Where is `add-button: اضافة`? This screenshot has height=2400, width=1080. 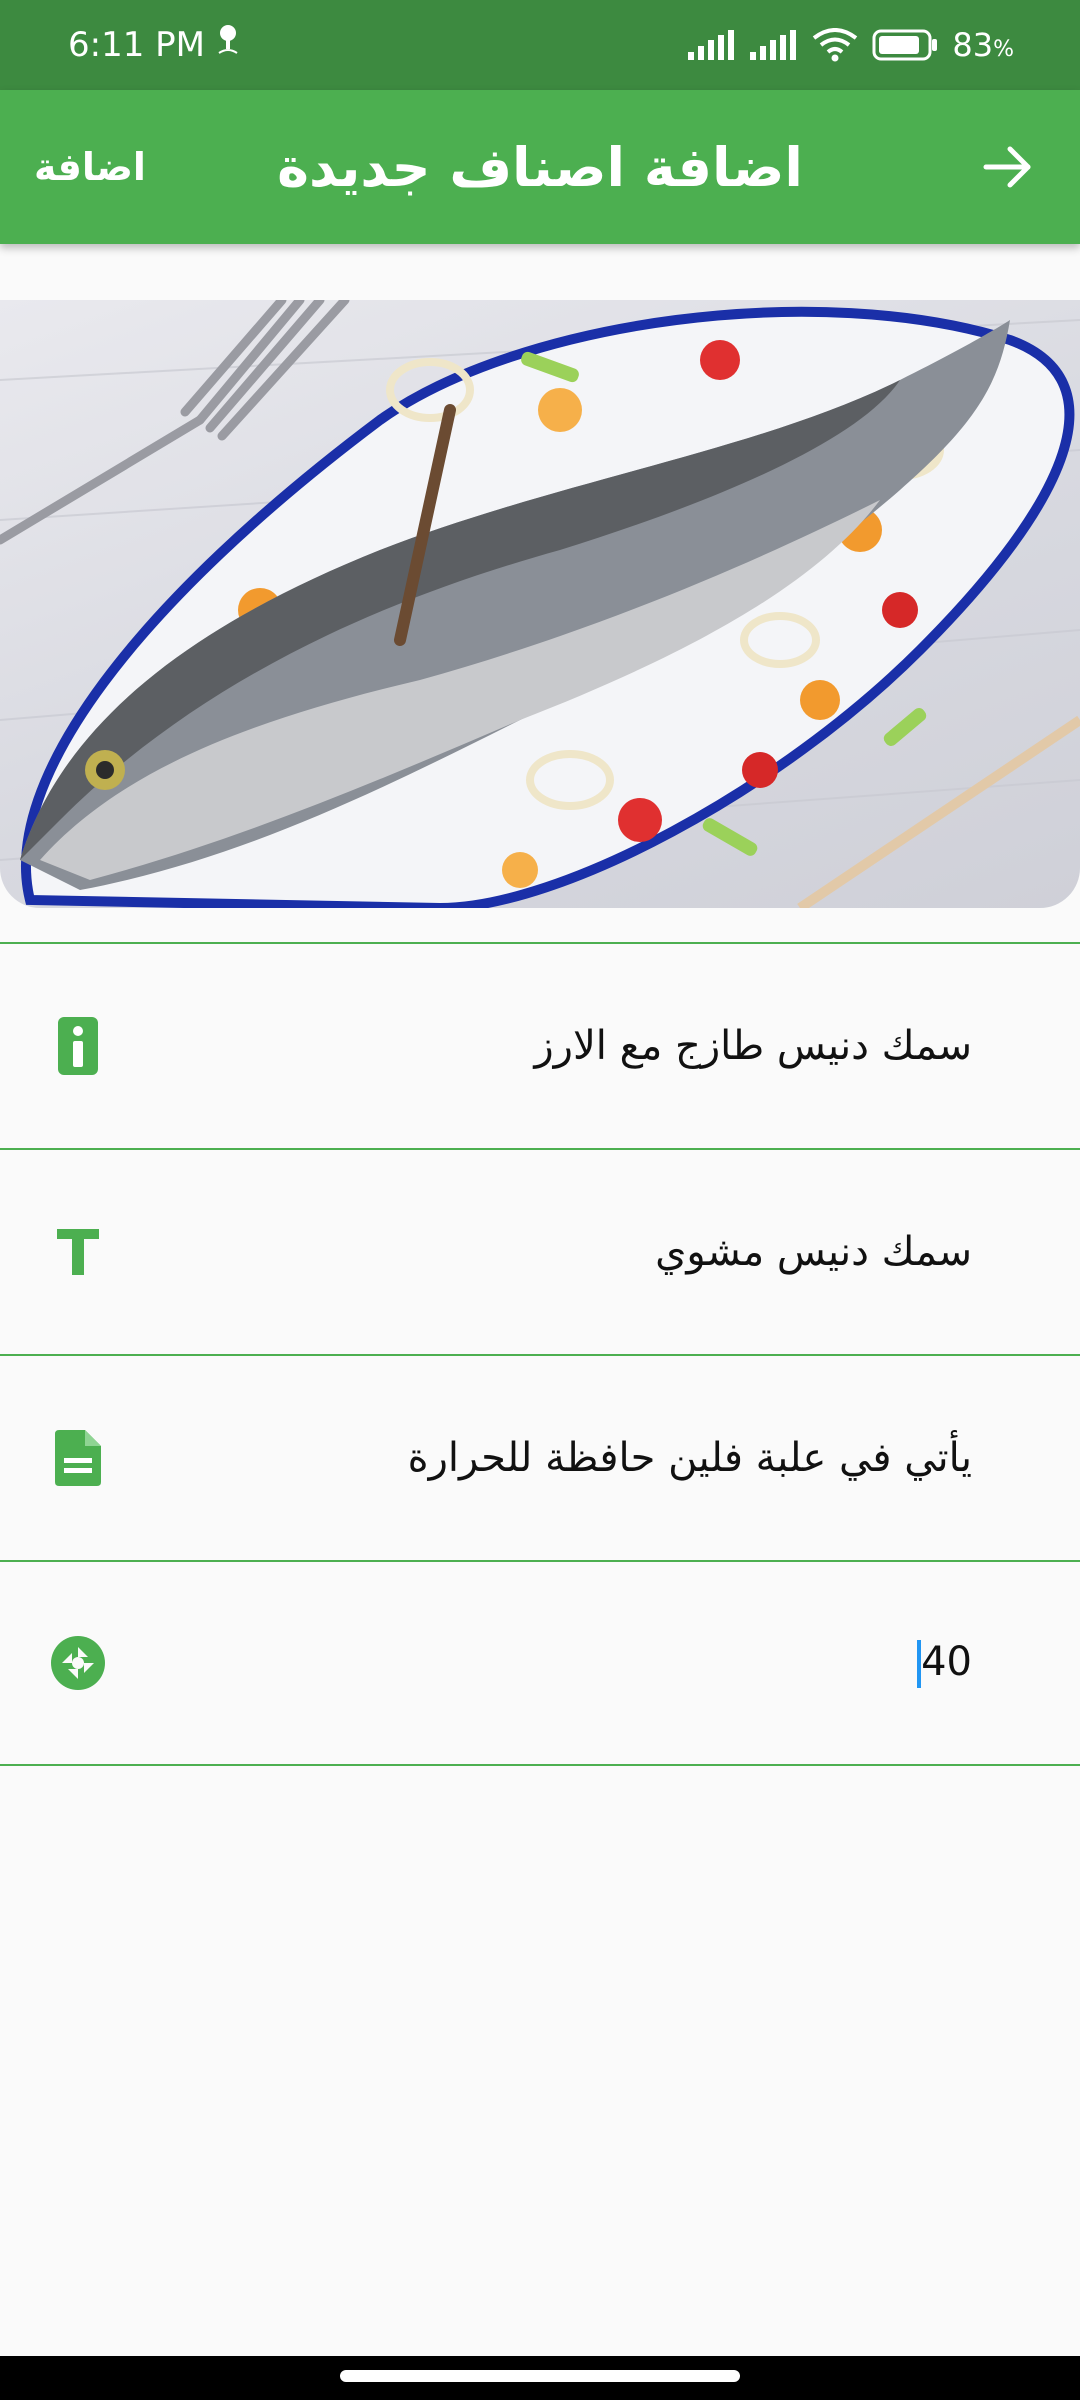 add-button: اضافة is located at coordinates (90, 167).